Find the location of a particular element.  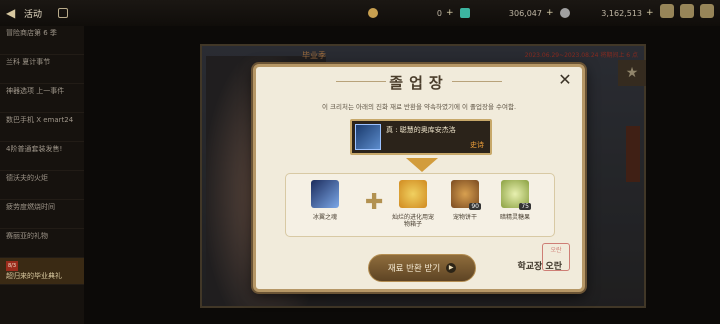

top-bar: ◀ 活动 0 + 306,047 + 3,162,513 + is located at coordinates (360, 13).